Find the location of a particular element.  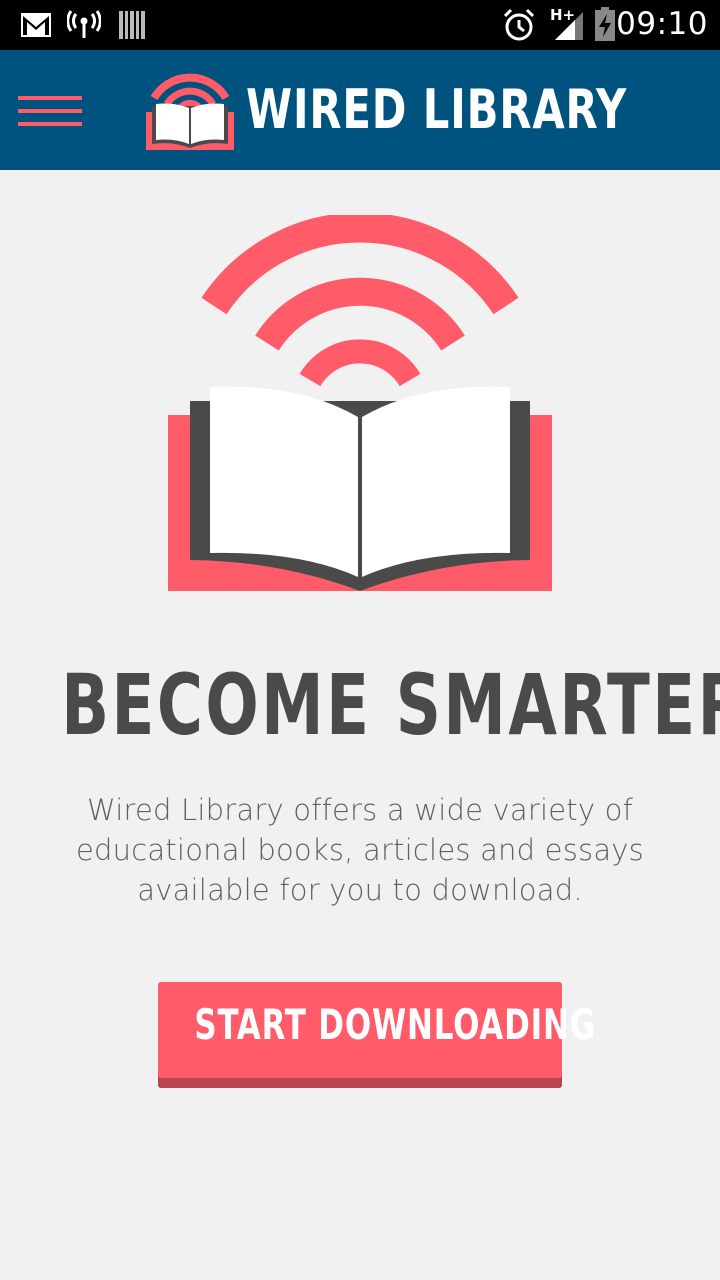

hotspot-icon is located at coordinates (84, 24).